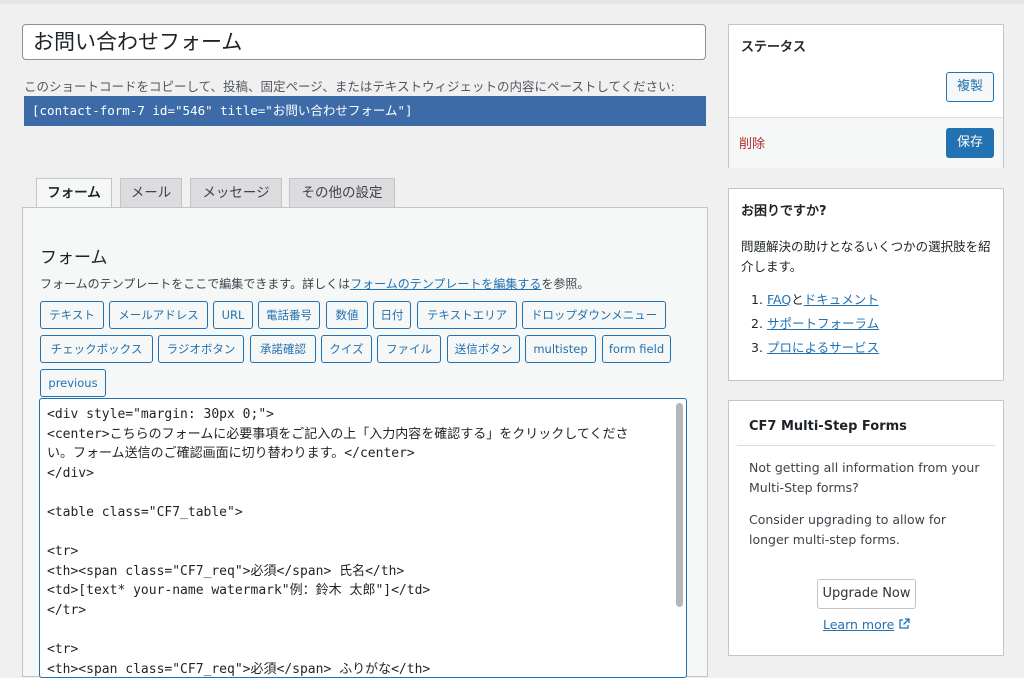 The width and height of the screenshot is (1024, 678). What do you see at coordinates (445, 284) in the screenshot?
I see `edit-template-link: フォームのテンプレートを編集する` at bounding box center [445, 284].